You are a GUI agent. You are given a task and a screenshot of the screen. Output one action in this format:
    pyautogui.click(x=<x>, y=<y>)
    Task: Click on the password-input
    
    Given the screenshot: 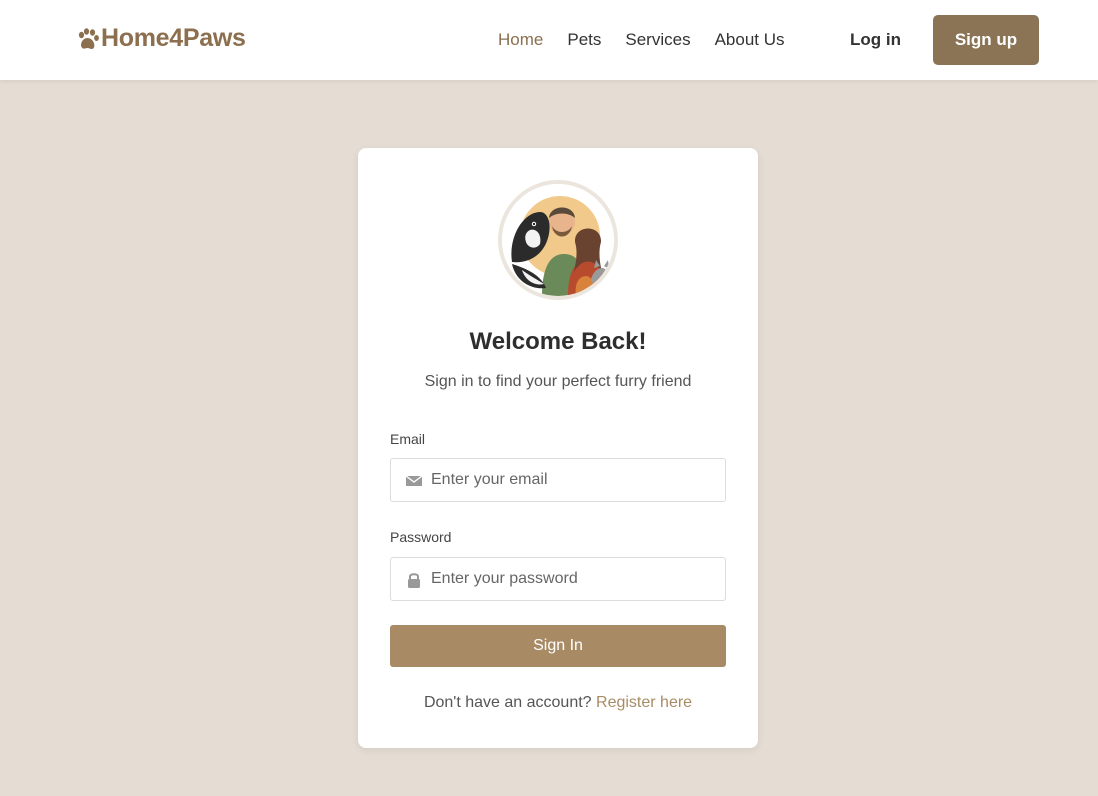 What is the action you would take?
    pyautogui.click(x=576, y=579)
    